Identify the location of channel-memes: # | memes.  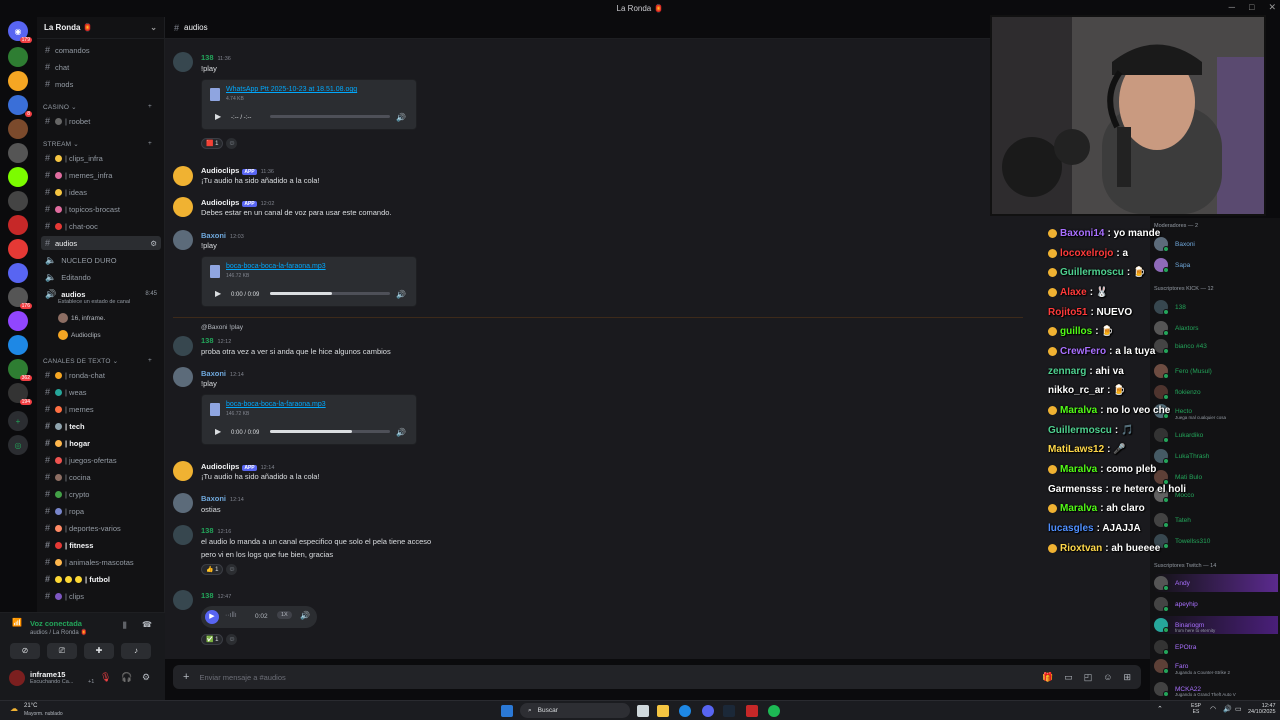
(101, 409).